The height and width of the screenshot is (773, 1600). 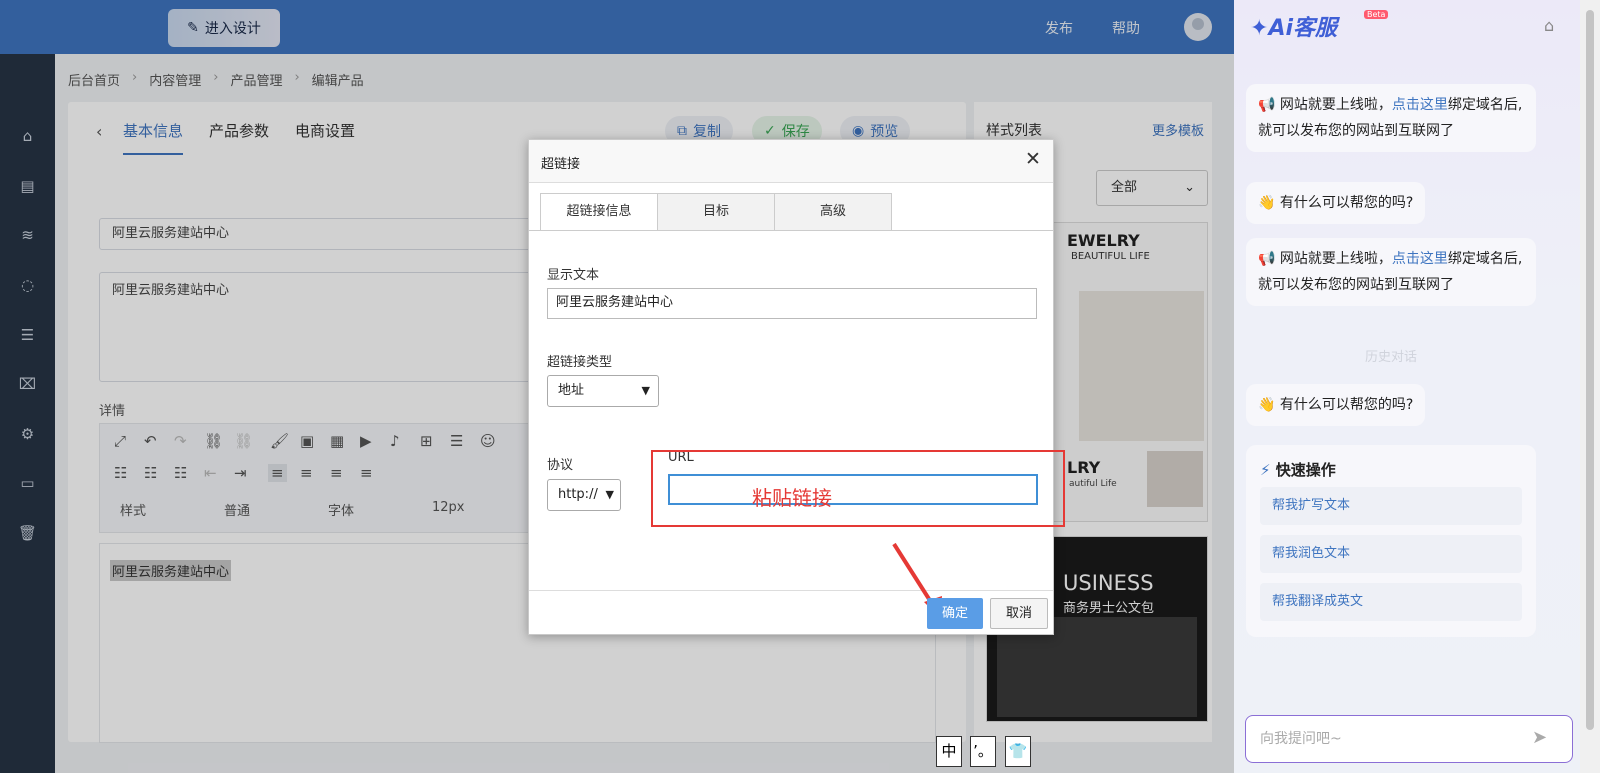 What do you see at coordinates (949, 751) in the screenshot?
I see `ime-chinese-toggle: 中` at bounding box center [949, 751].